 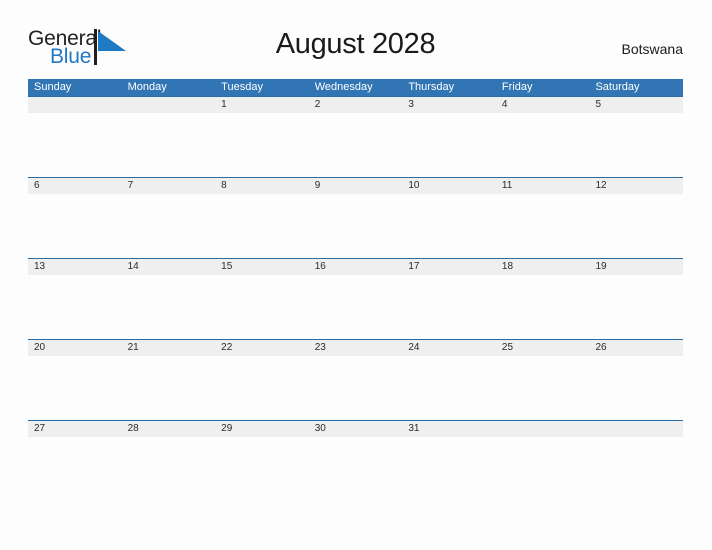 I want to click on day-cell: 18, so click(x=543, y=267).